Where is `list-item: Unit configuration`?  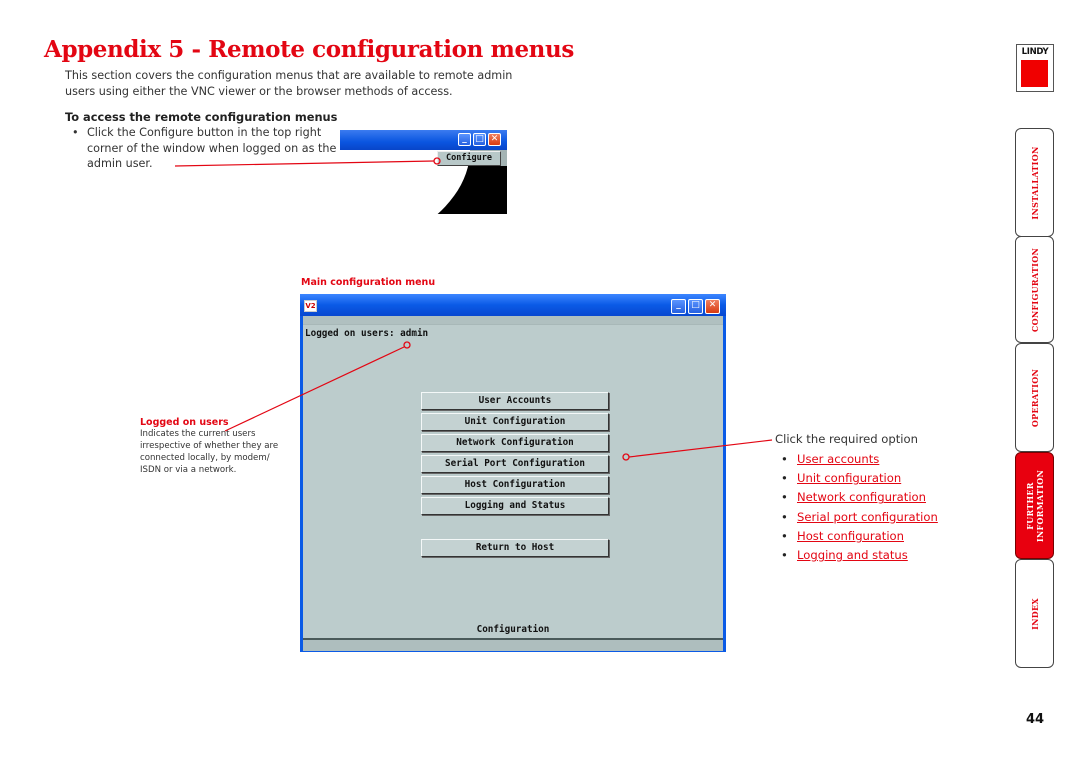 list-item: Unit configuration is located at coordinates (856, 478).